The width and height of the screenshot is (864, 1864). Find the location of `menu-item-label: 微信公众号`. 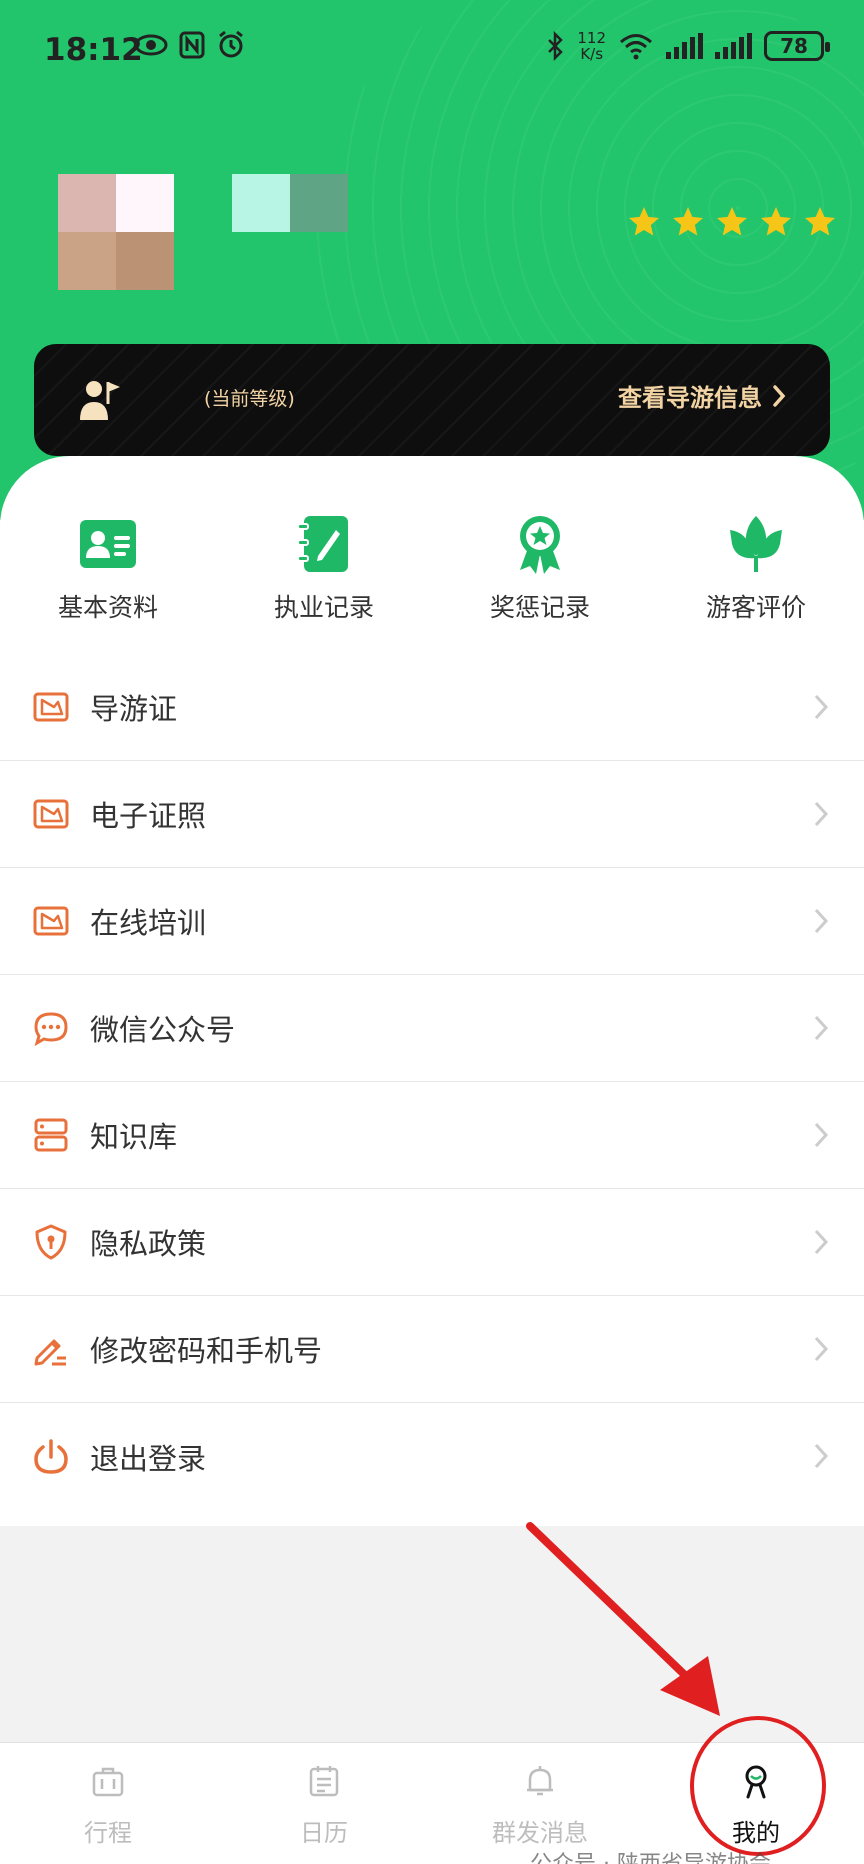

menu-item-label: 微信公众号 is located at coordinates (163, 1030).